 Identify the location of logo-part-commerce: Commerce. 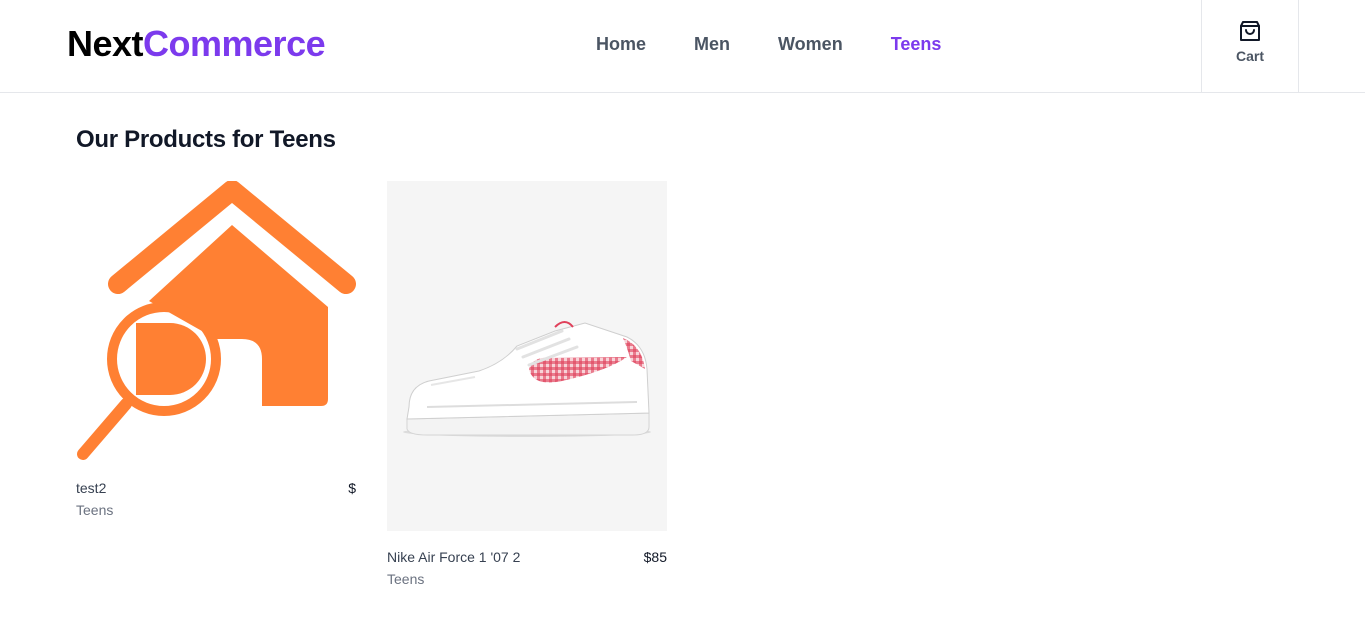
(234, 43).